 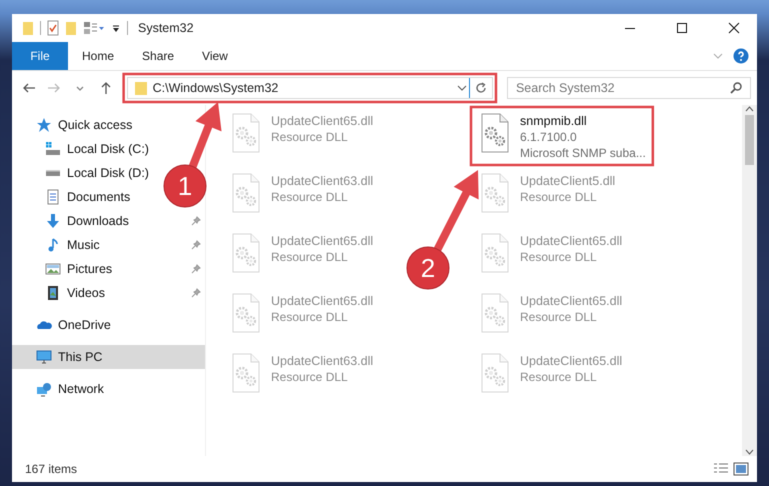 What do you see at coordinates (108, 245) in the screenshot?
I see `nav-item: Music` at bounding box center [108, 245].